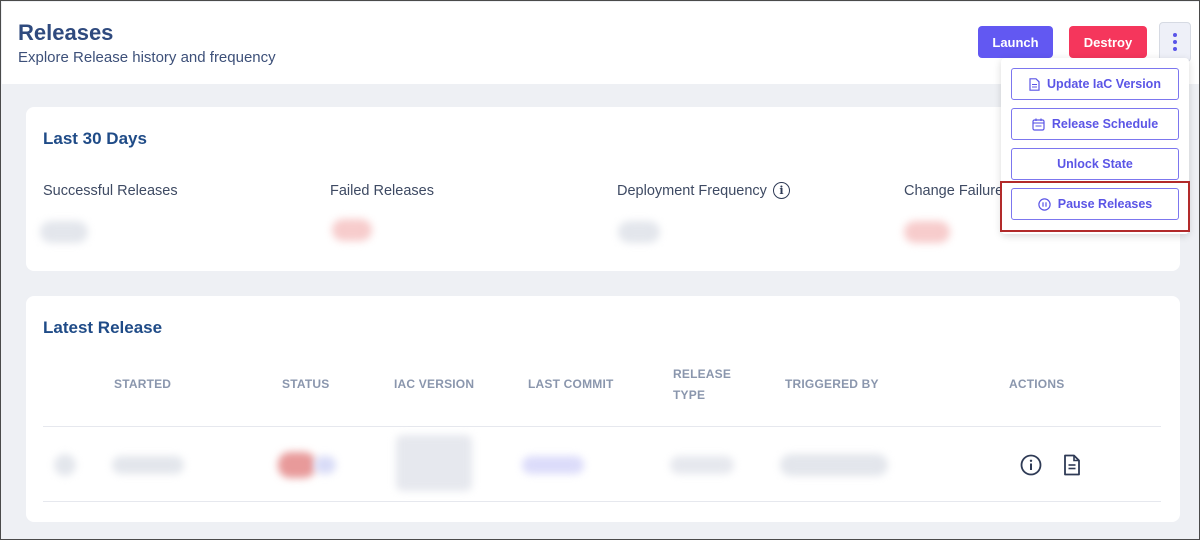 The image size is (1200, 540). What do you see at coordinates (702, 384) in the screenshot?
I see `column-header-release-type: RELEASE TYPE` at bounding box center [702, 384].